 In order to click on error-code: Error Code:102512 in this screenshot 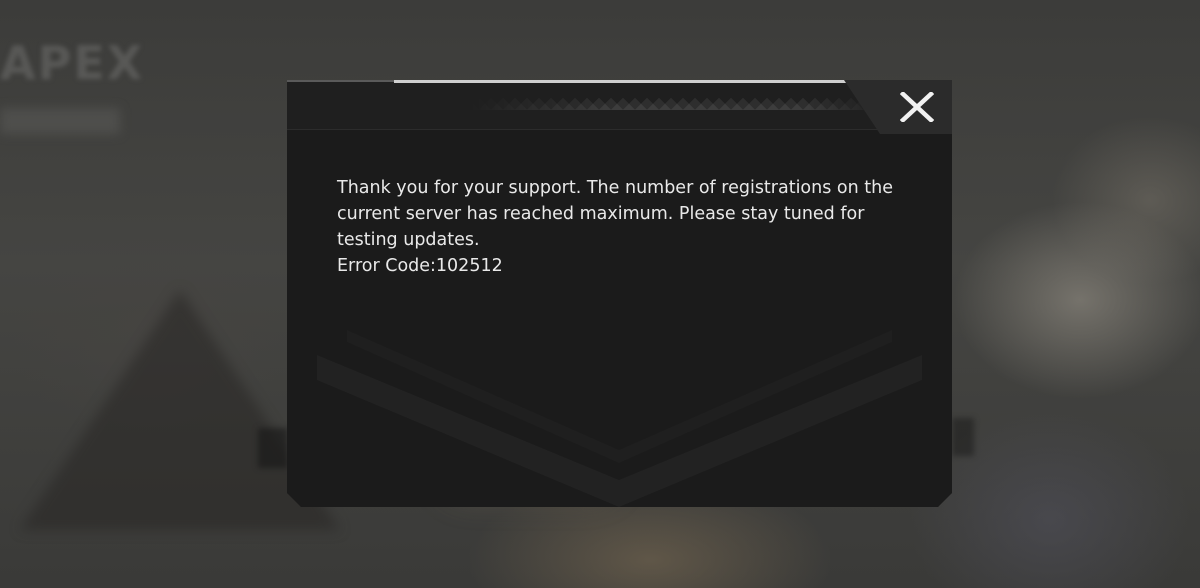, I will do `click(420, 266)`.